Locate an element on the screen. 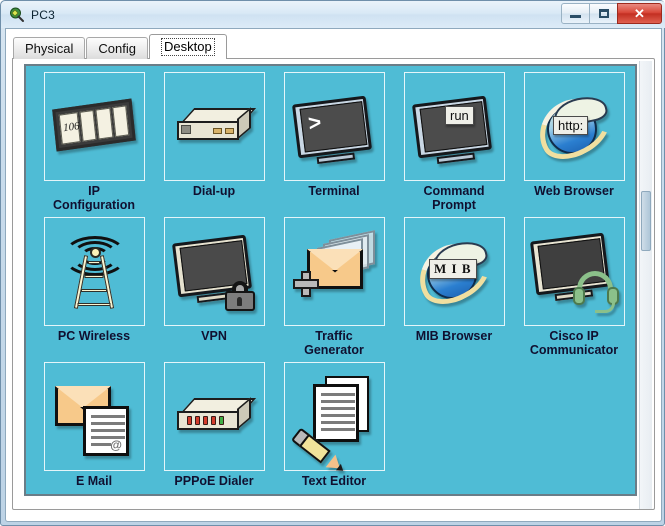 The height and width of the screenshot is (526, 665). desktop-item-label: Terminal is located at coordinates (334, 191).